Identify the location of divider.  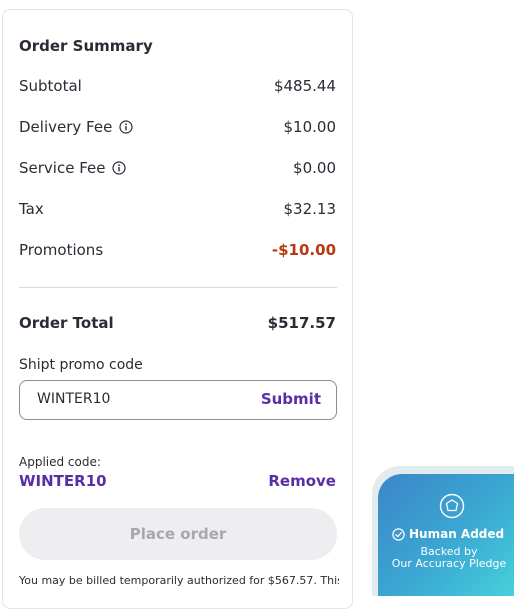
(178, 287).